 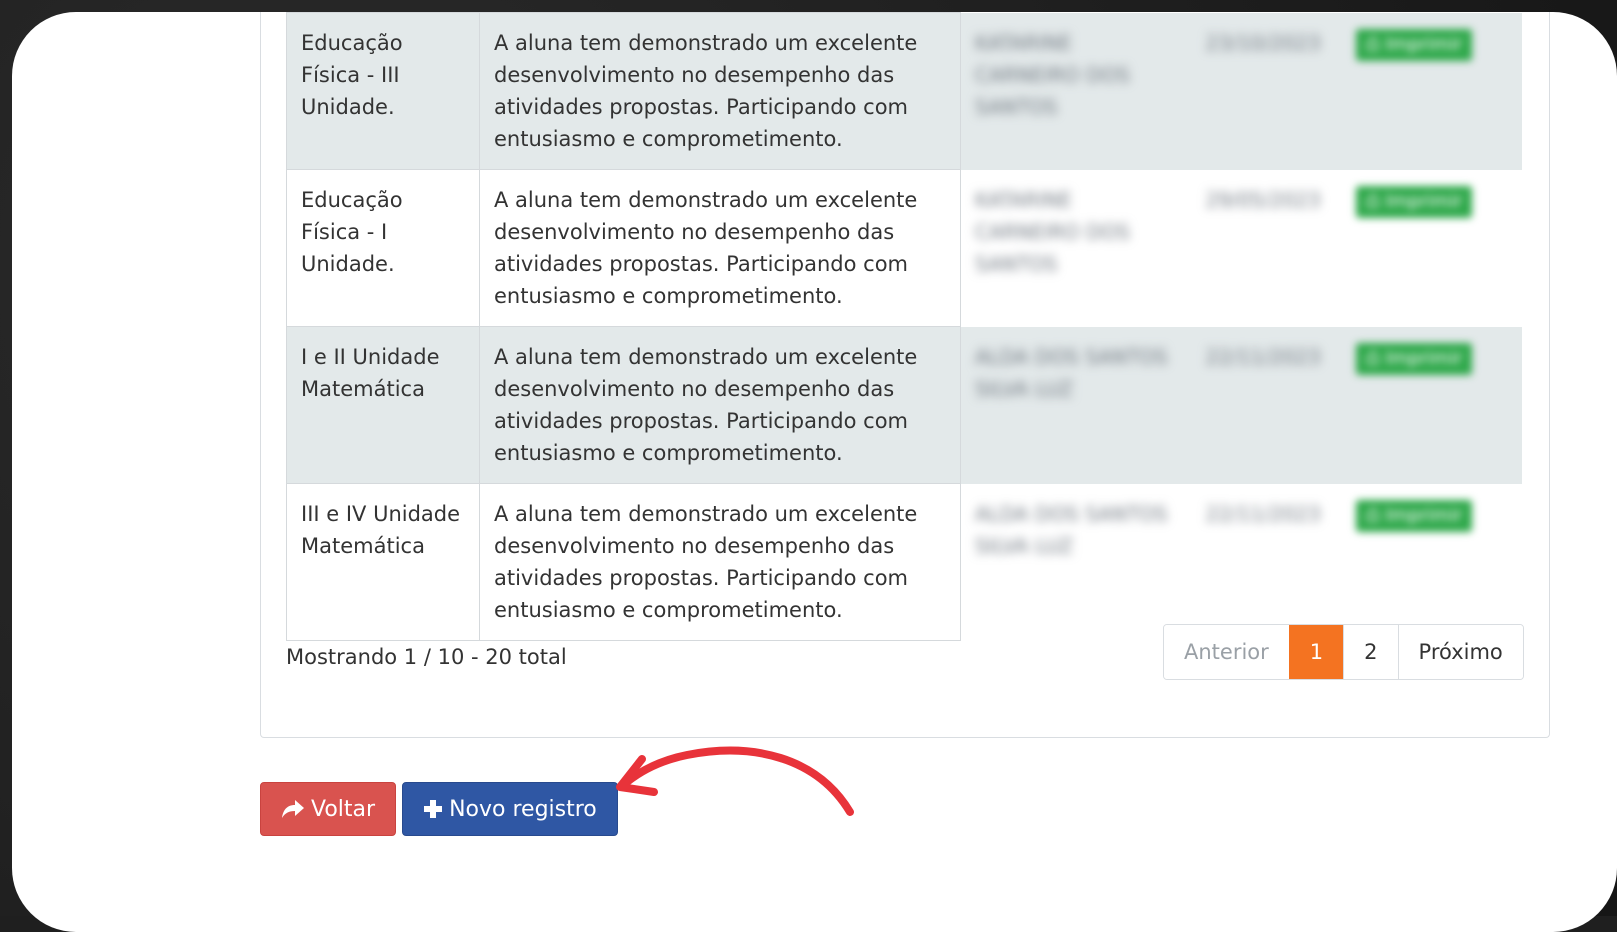 I want to click on date-cell: 29/05/2023, so click(x=1263, y=199).